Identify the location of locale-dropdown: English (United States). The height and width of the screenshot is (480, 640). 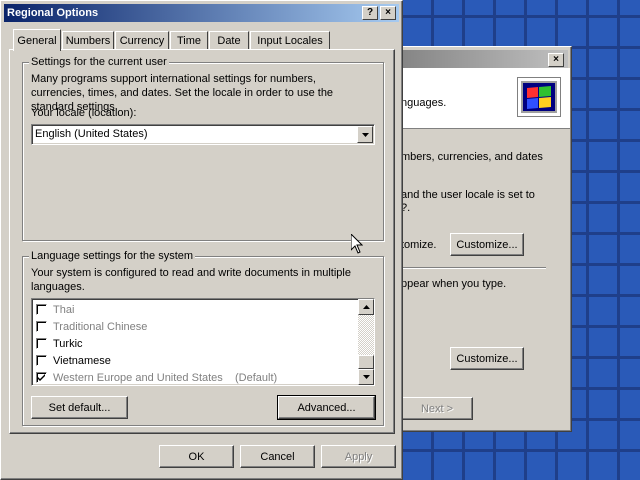
(203, 134).